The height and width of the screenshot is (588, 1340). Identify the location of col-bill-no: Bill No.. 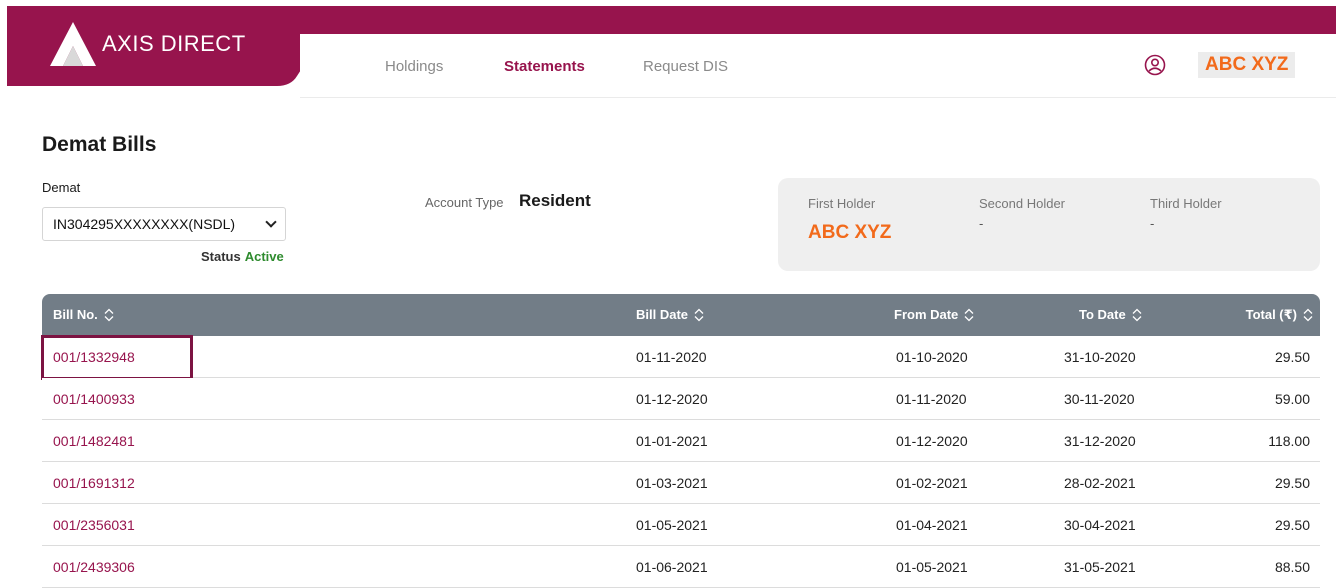
(84, 315).